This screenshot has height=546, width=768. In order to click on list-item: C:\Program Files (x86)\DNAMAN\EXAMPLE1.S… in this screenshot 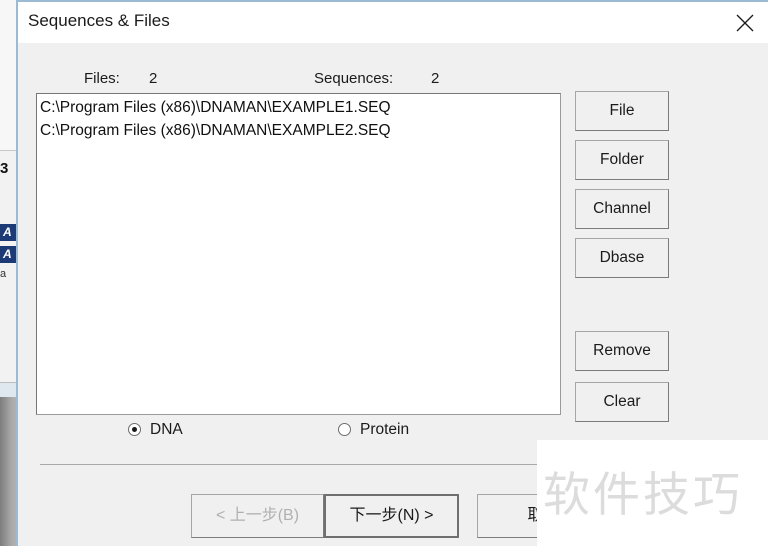, I will do `click(300, 107)`.